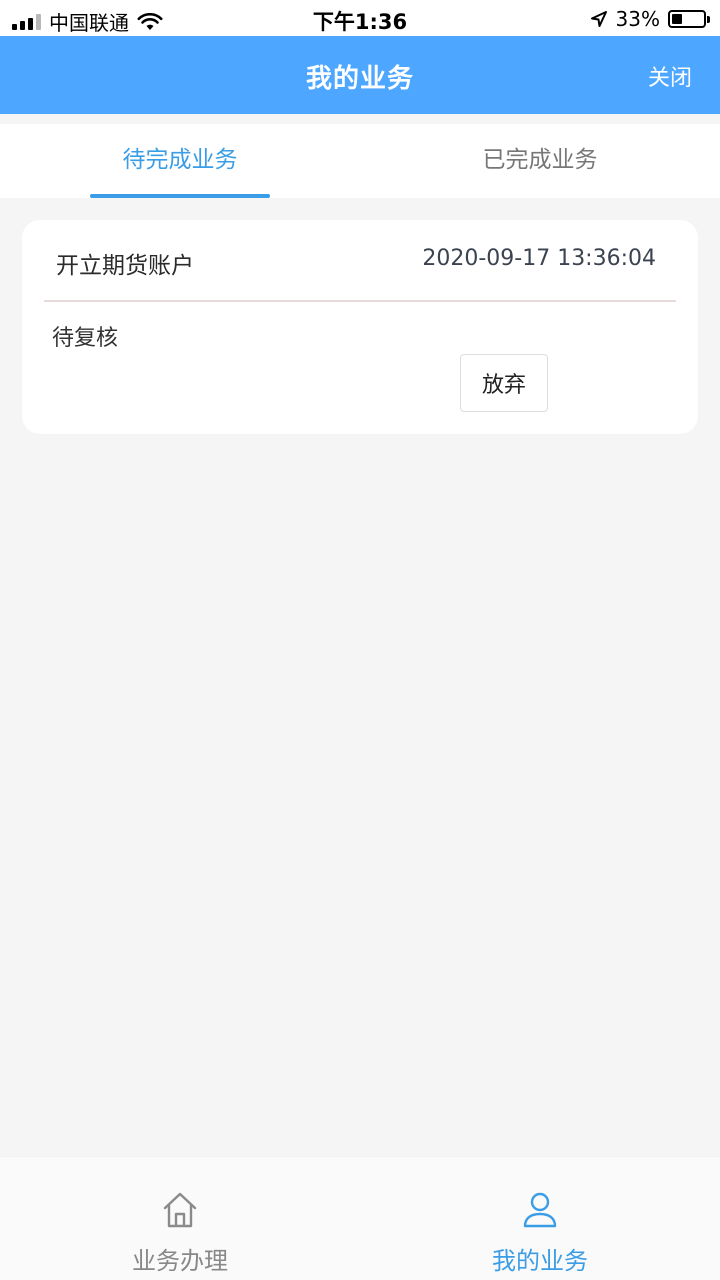 The width and height of the screenshot is (720, 1280). What do you see at coordinates (180, 1261) in the screenshot?
I see `nav-label-business: 业务办理` at bounding box center [180, 1261].